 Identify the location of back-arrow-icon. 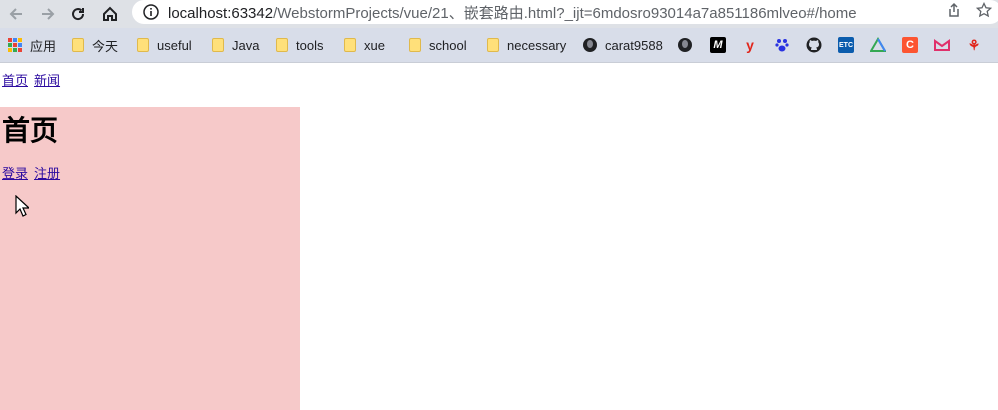
(15, 14).